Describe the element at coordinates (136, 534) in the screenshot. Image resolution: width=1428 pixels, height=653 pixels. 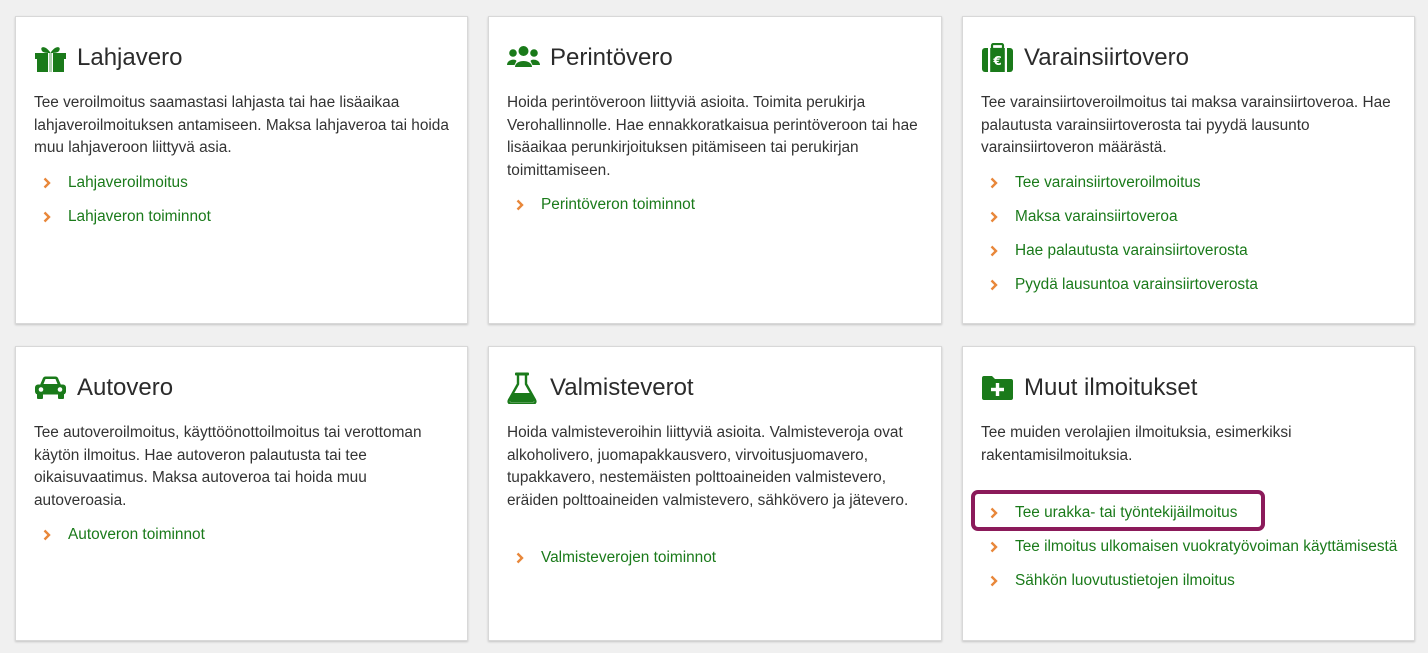
I see `link-autoveron-toiminnot: Autoveron toiminnot` at that location.